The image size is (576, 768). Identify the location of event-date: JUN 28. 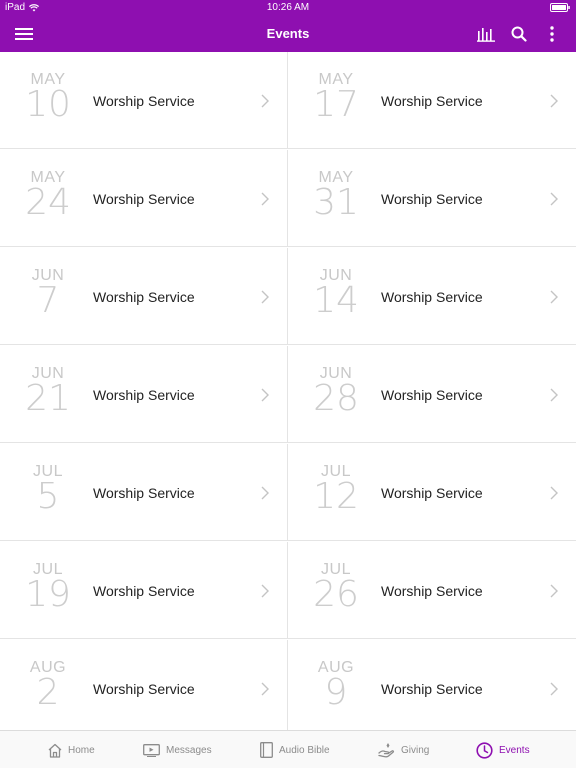
(336, 391).